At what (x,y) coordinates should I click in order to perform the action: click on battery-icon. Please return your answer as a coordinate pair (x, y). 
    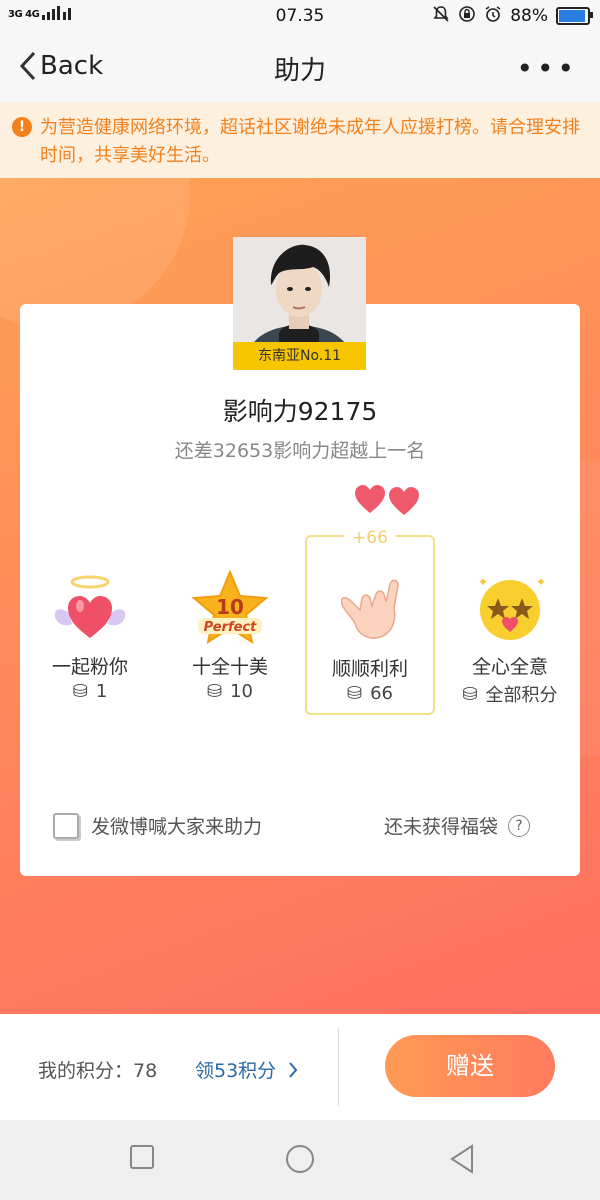
    Looking at the image, I should click on (574, 16).